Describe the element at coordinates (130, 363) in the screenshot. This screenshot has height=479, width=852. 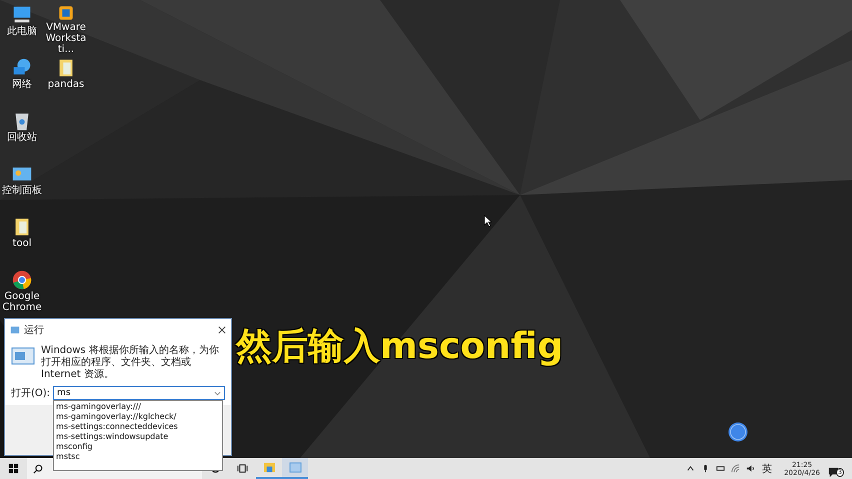
I see `description-text: Windows 将根据你所输入的名称，为你打开相应的程序、文件夹、文档或 Internet 资源。` at that location.